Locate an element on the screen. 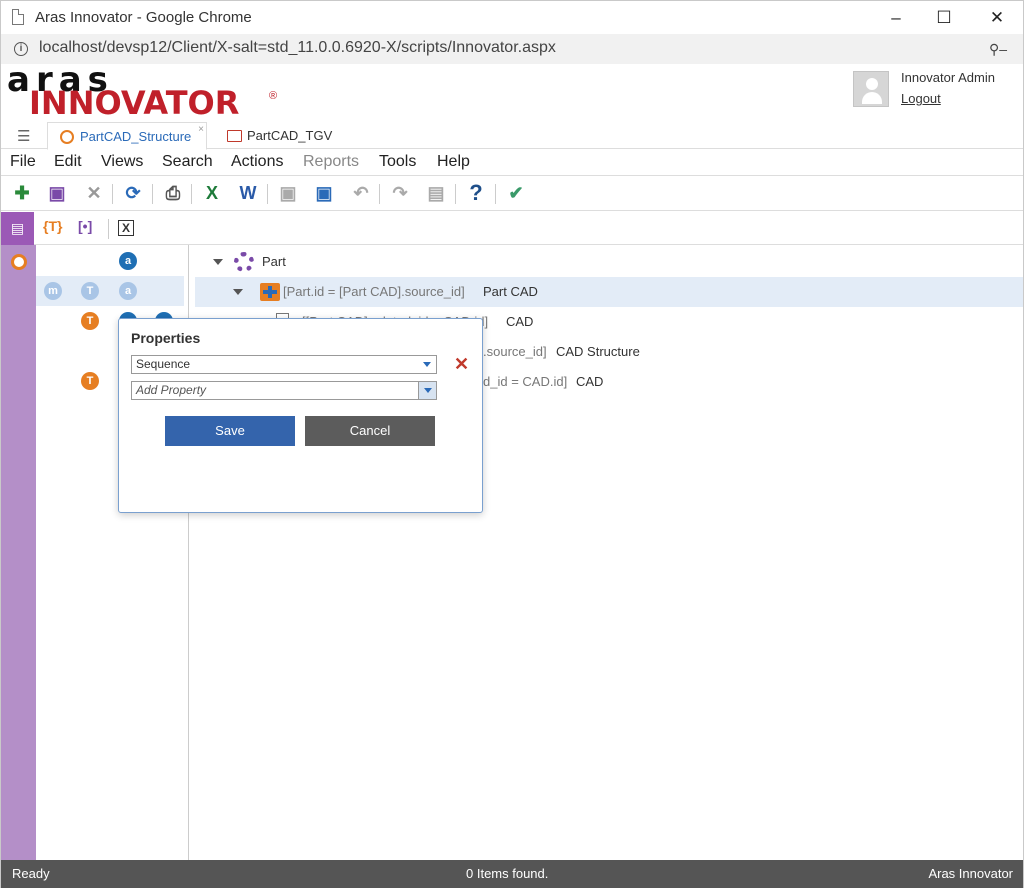  window-title: Aras Innovator - Google Chrome is located at coordinates (143, 17).